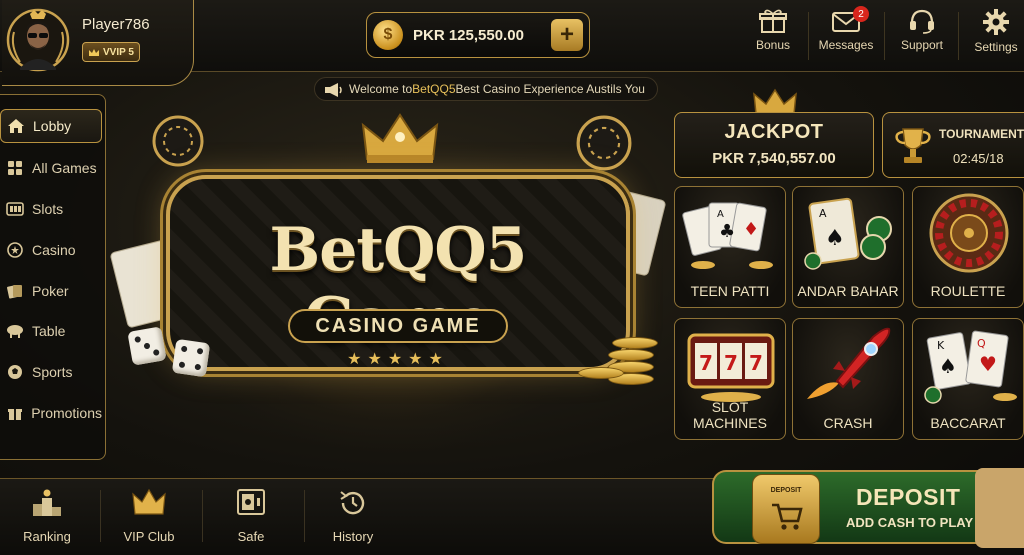 The image size is (1024, 555). Describe the element at coordinates (981, 343) in the screenshot. I see `svg-text: Q` at that location.